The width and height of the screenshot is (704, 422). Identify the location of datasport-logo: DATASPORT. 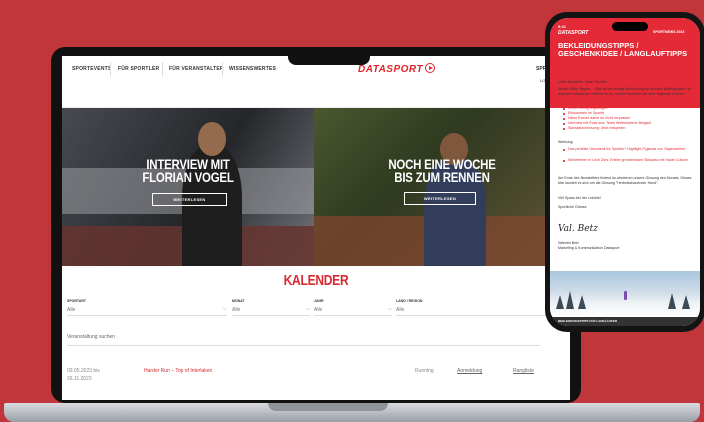
(397, 69).